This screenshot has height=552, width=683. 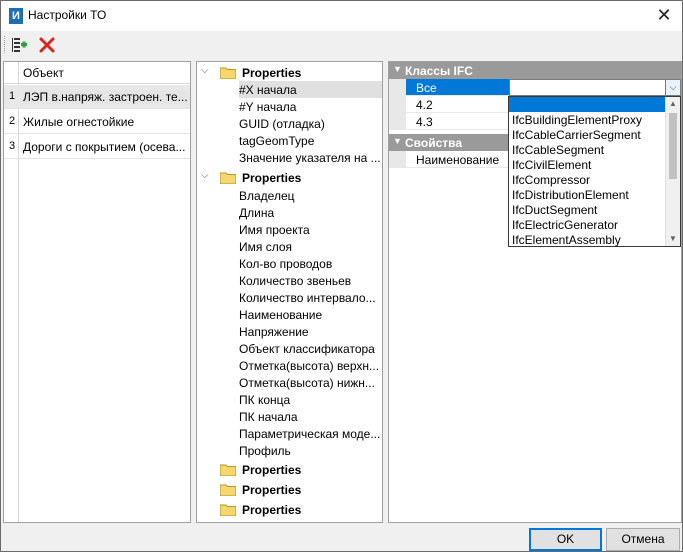 I want to click on delete-x-icon, so click(x=47, y=45).